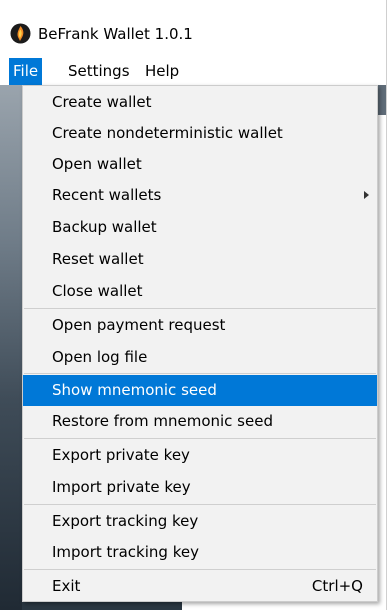 The height and width of the screenshot is (610, 387). I want to click on background-content-bottom, so click(200, 606).